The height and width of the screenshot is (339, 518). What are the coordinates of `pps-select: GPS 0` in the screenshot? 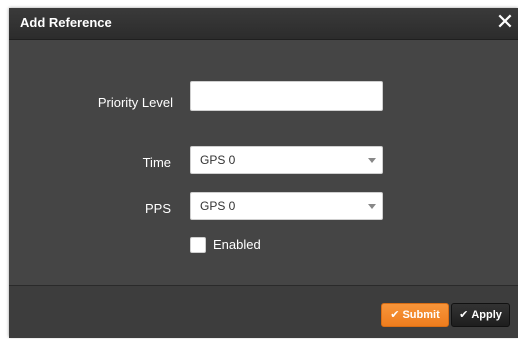 It's located at (286, 206).